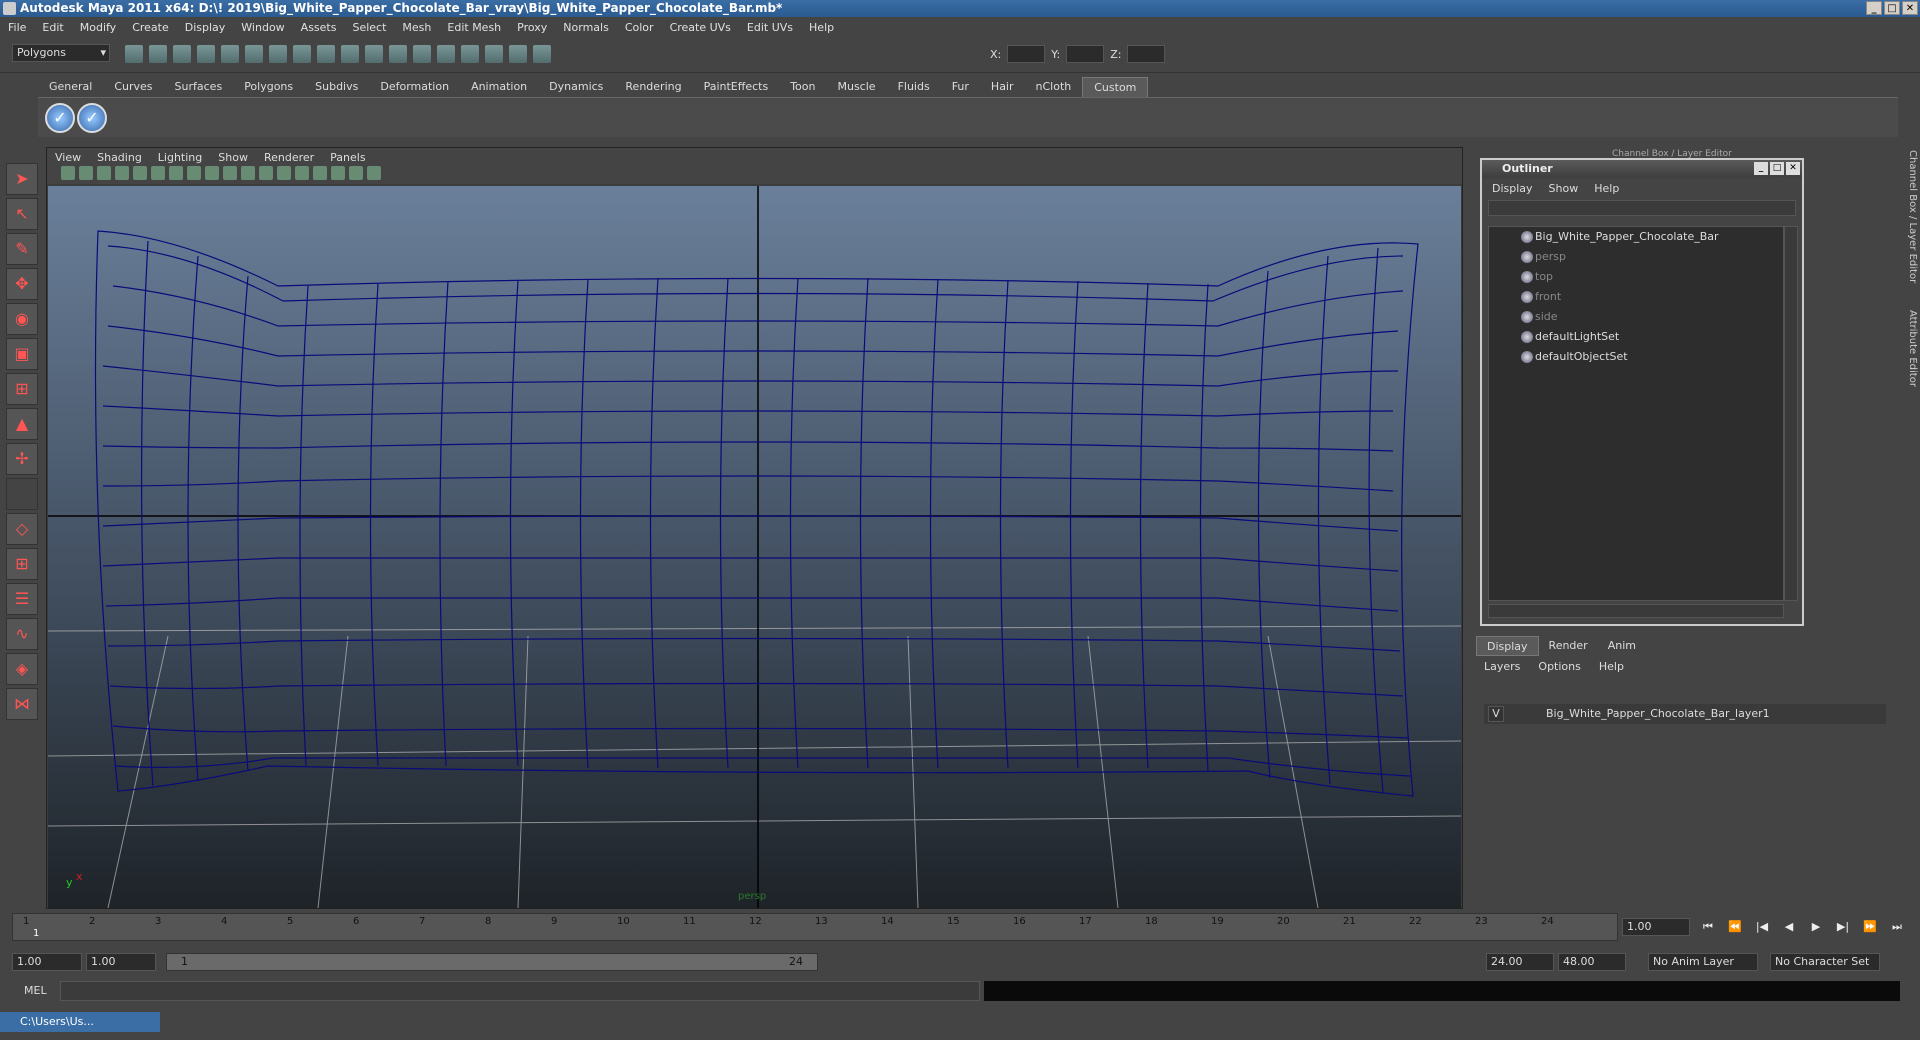  I want to click on film-gate-icon, so click(158, 173).